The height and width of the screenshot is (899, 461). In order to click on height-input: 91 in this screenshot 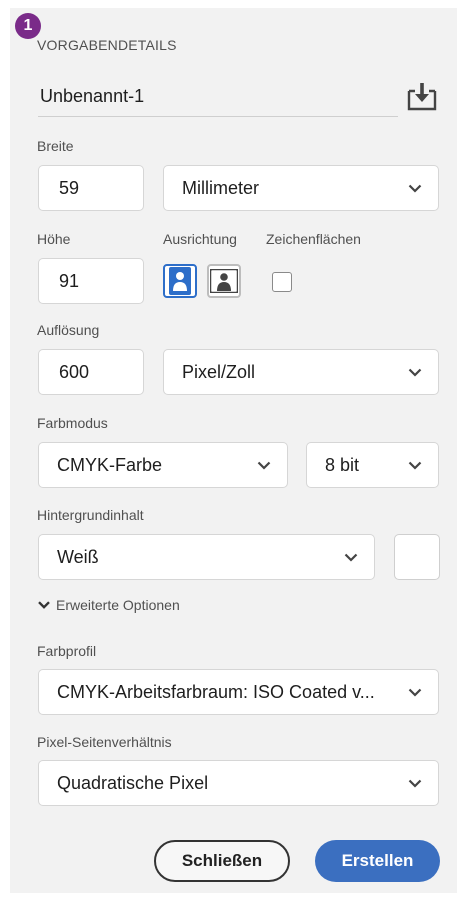, I will do `click(91, 281)`.